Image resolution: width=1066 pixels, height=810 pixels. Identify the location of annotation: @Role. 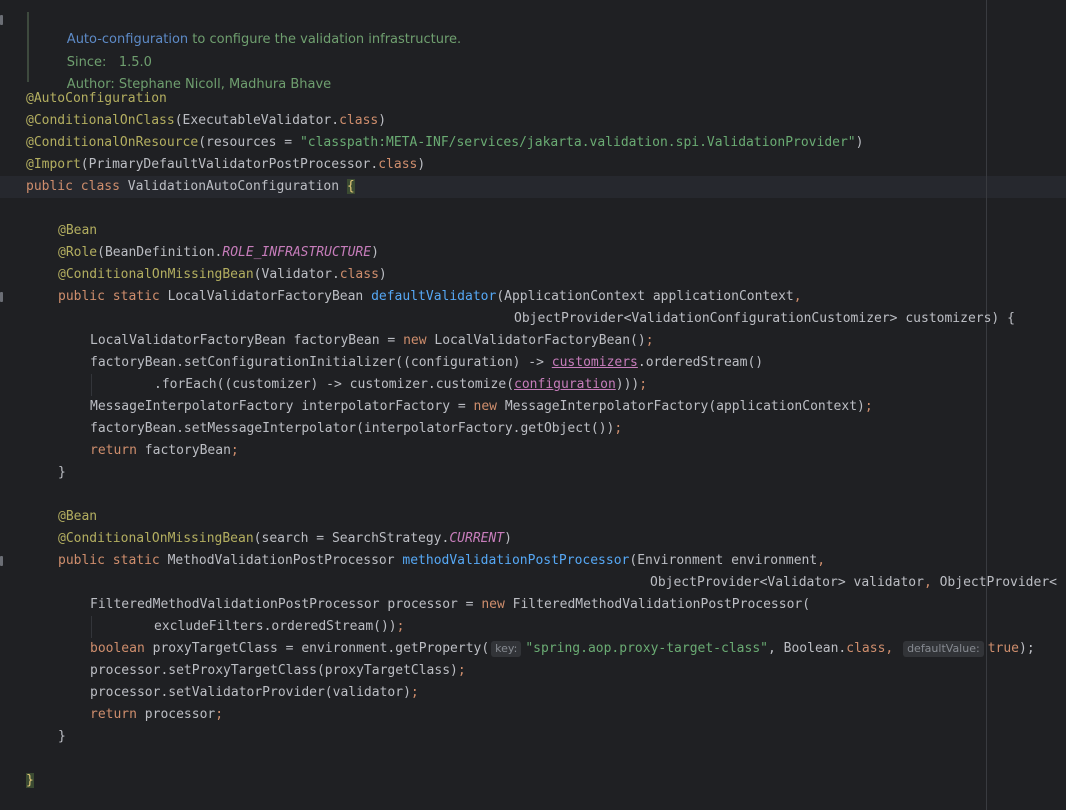
(78, 252).